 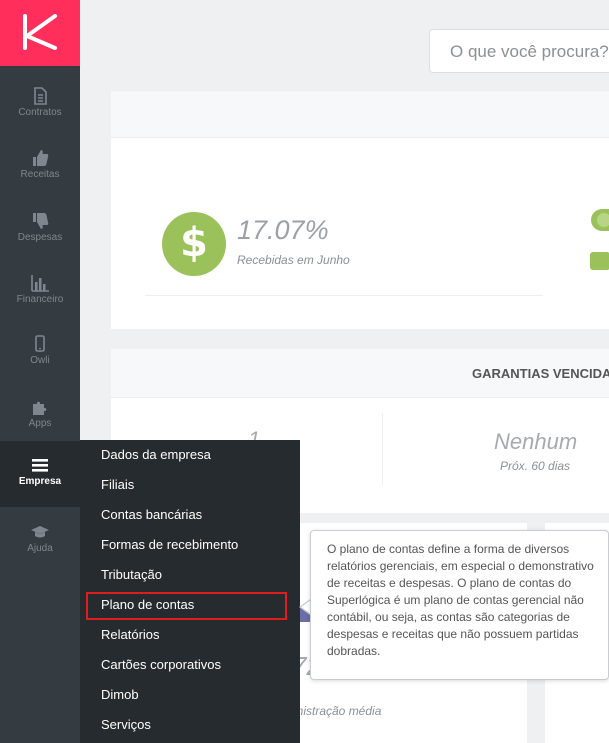 I want to click on submenu-item-formas-de-recebimento: Formas de recebimento, so click(x=169, y=545).